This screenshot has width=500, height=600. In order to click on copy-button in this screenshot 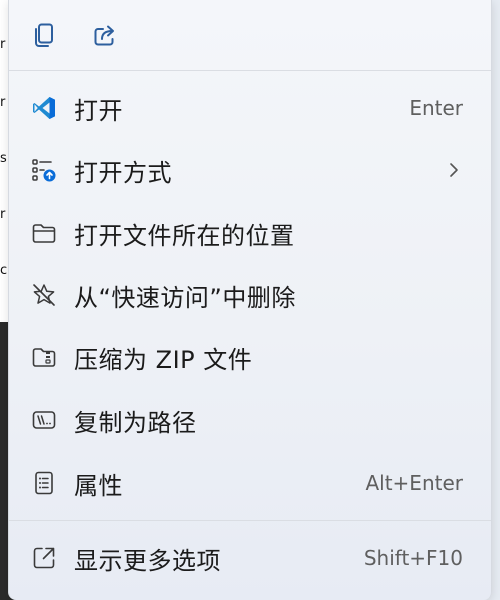, I will do `click(44, 35)`.